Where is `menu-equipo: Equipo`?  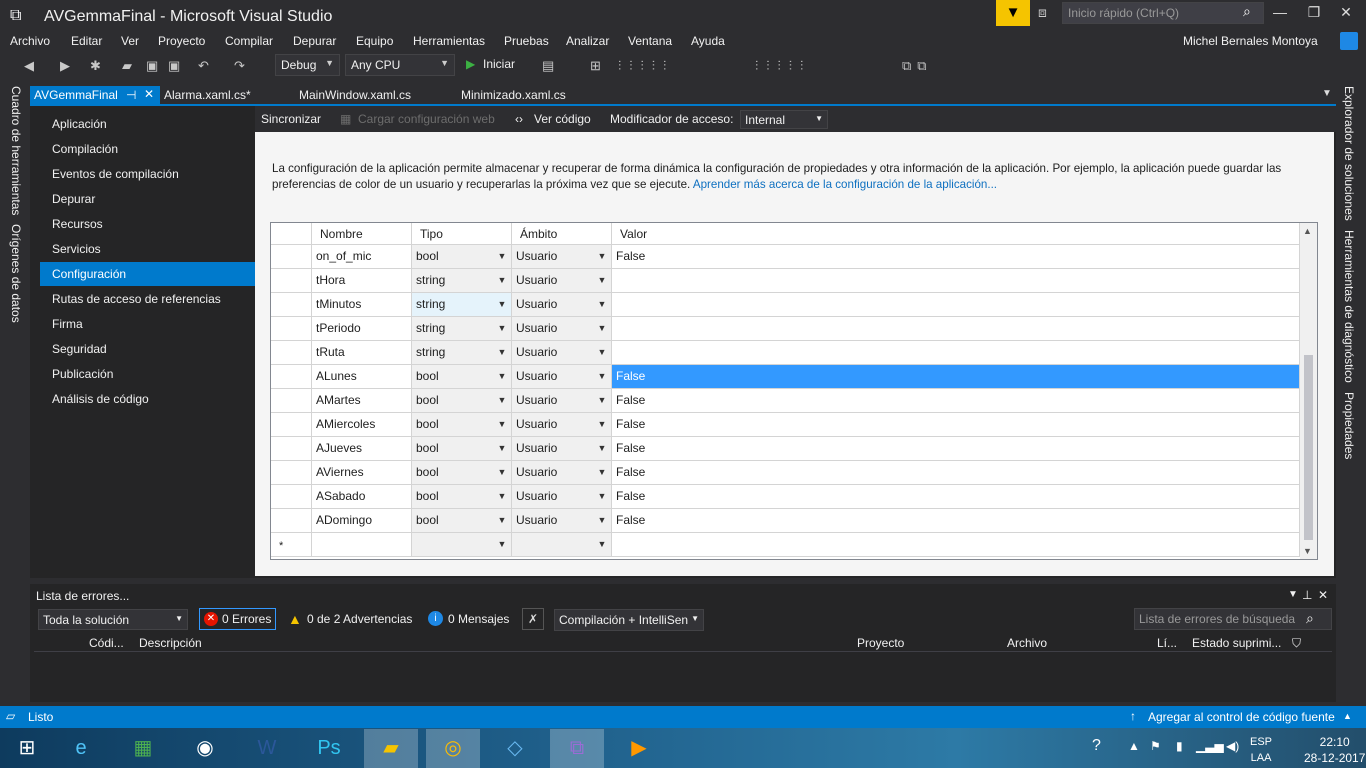
menu-equipo: Equipo is located at coordinates (374, 41).